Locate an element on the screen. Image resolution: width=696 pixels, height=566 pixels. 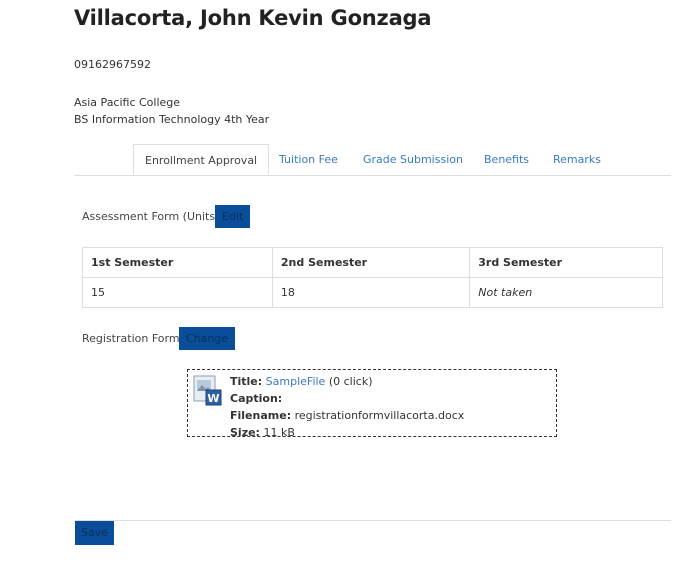
table-header-row: 1st Semester 2nd Semester 3rd Semester is located at coordinates (372, 262).